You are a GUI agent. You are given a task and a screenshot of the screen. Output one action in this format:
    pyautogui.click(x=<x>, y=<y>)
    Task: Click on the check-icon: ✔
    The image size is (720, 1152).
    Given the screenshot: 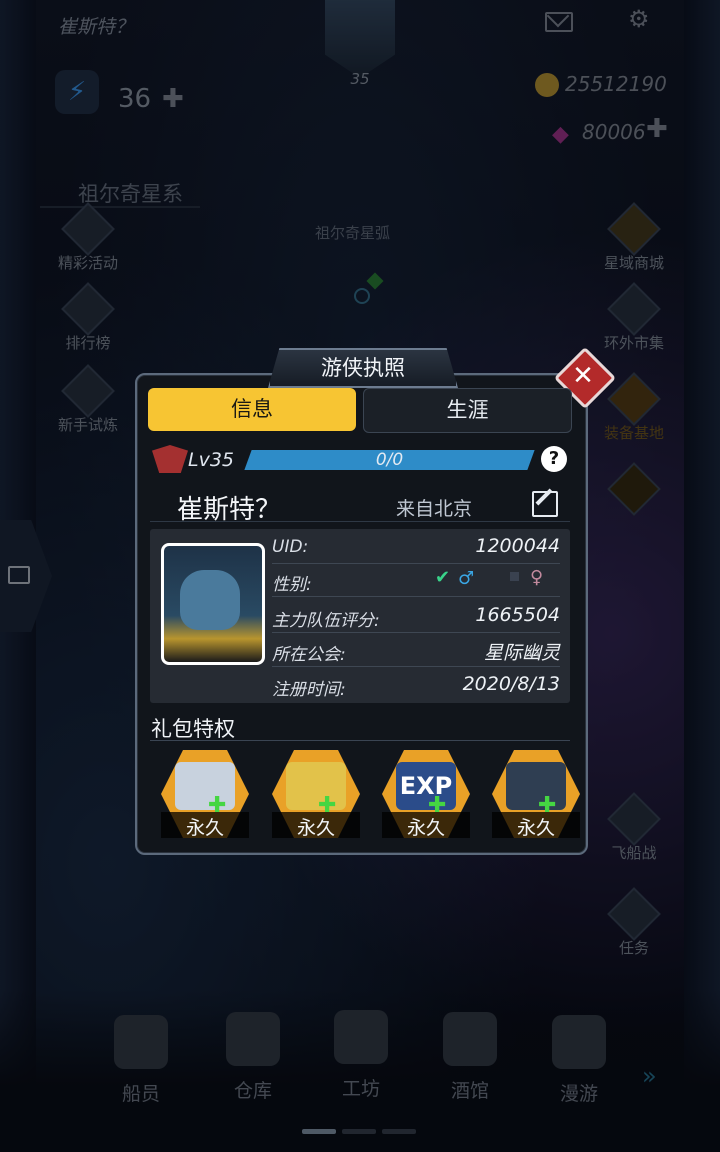 What is the action you would take?
    pyautogui.click(x=442, y=577)
    